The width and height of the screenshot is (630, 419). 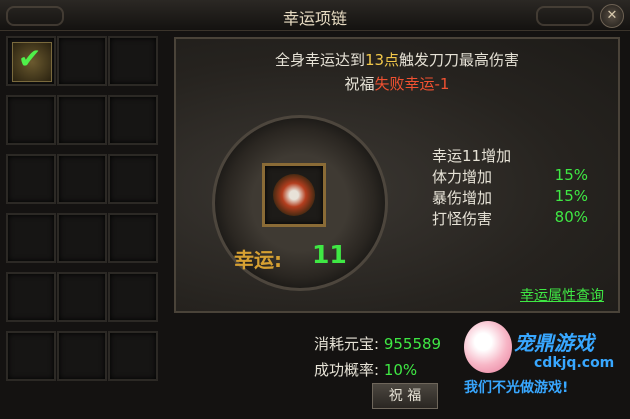 What do you see at coordinates (488, 347) in the screenshot?
I see `mascot-logo-icon` at bounding box center [488, 347].